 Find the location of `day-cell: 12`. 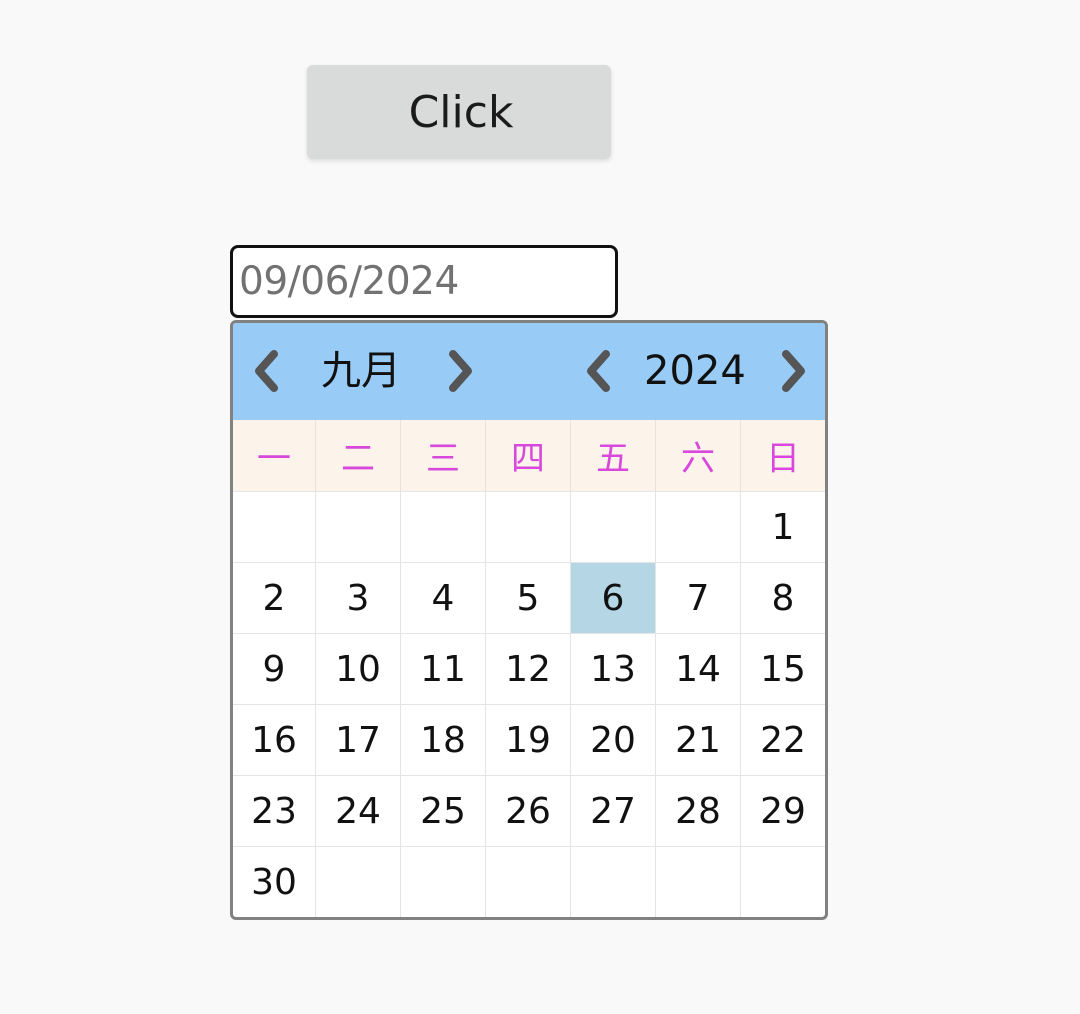

day-cell: 12 is located at coordinates (528, 668).